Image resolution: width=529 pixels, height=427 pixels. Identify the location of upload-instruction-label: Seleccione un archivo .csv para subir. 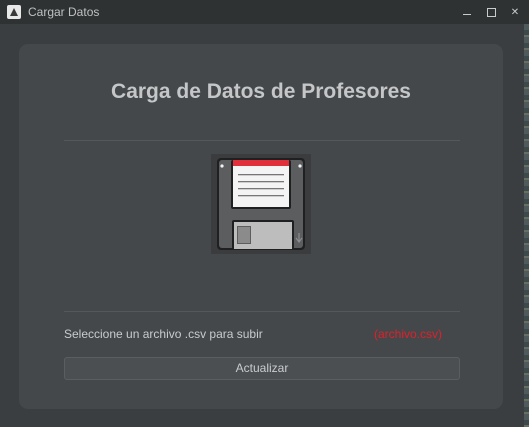
(163, 334).